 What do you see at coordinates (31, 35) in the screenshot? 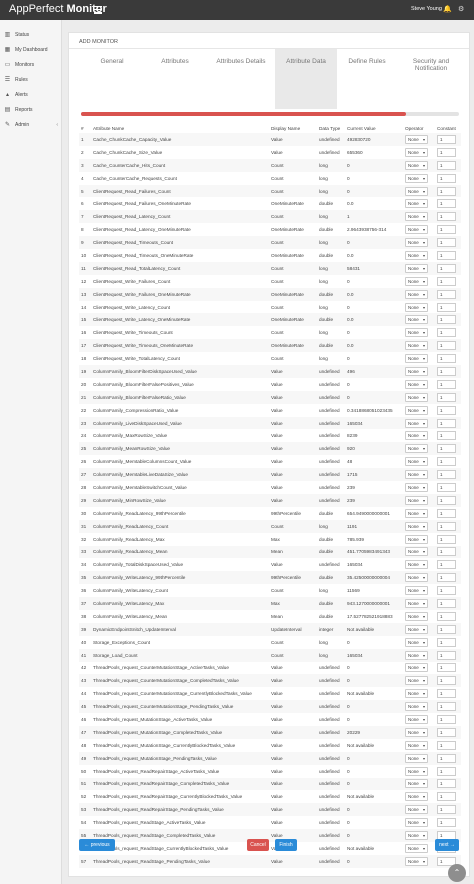
I see `sidebar-item-status: ▥ Status` at bounding box center [31, 35].